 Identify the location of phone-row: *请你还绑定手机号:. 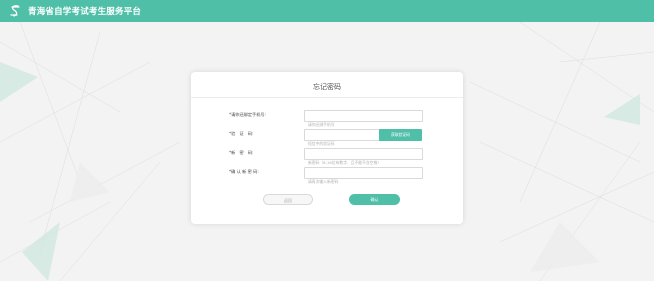
(327, 120).